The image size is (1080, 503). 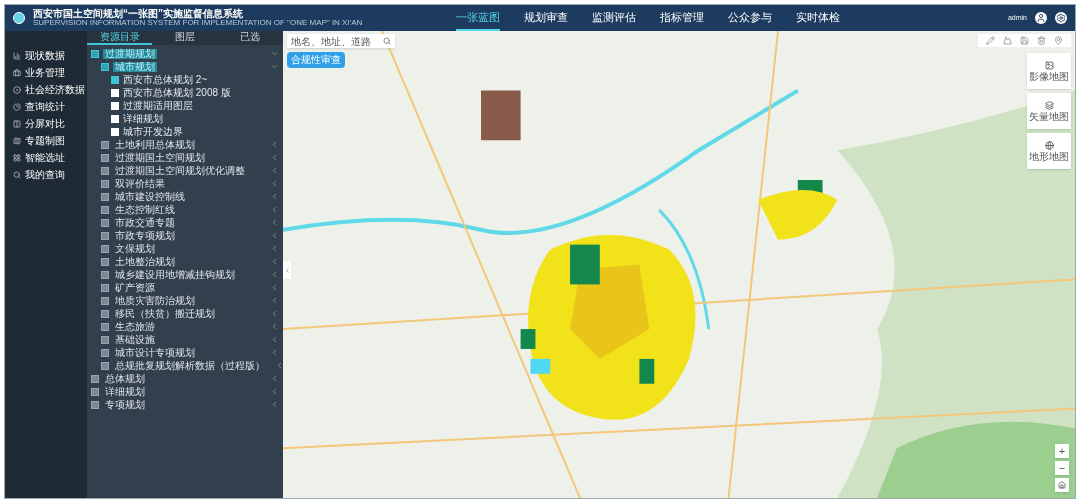 I want to click on system-subtitle: SUPERVISION INFORMATION SYSTEM FOR IMPLEMENTATION OF "ONE MAP" IN XI'AN, so click(x=198, y=23).